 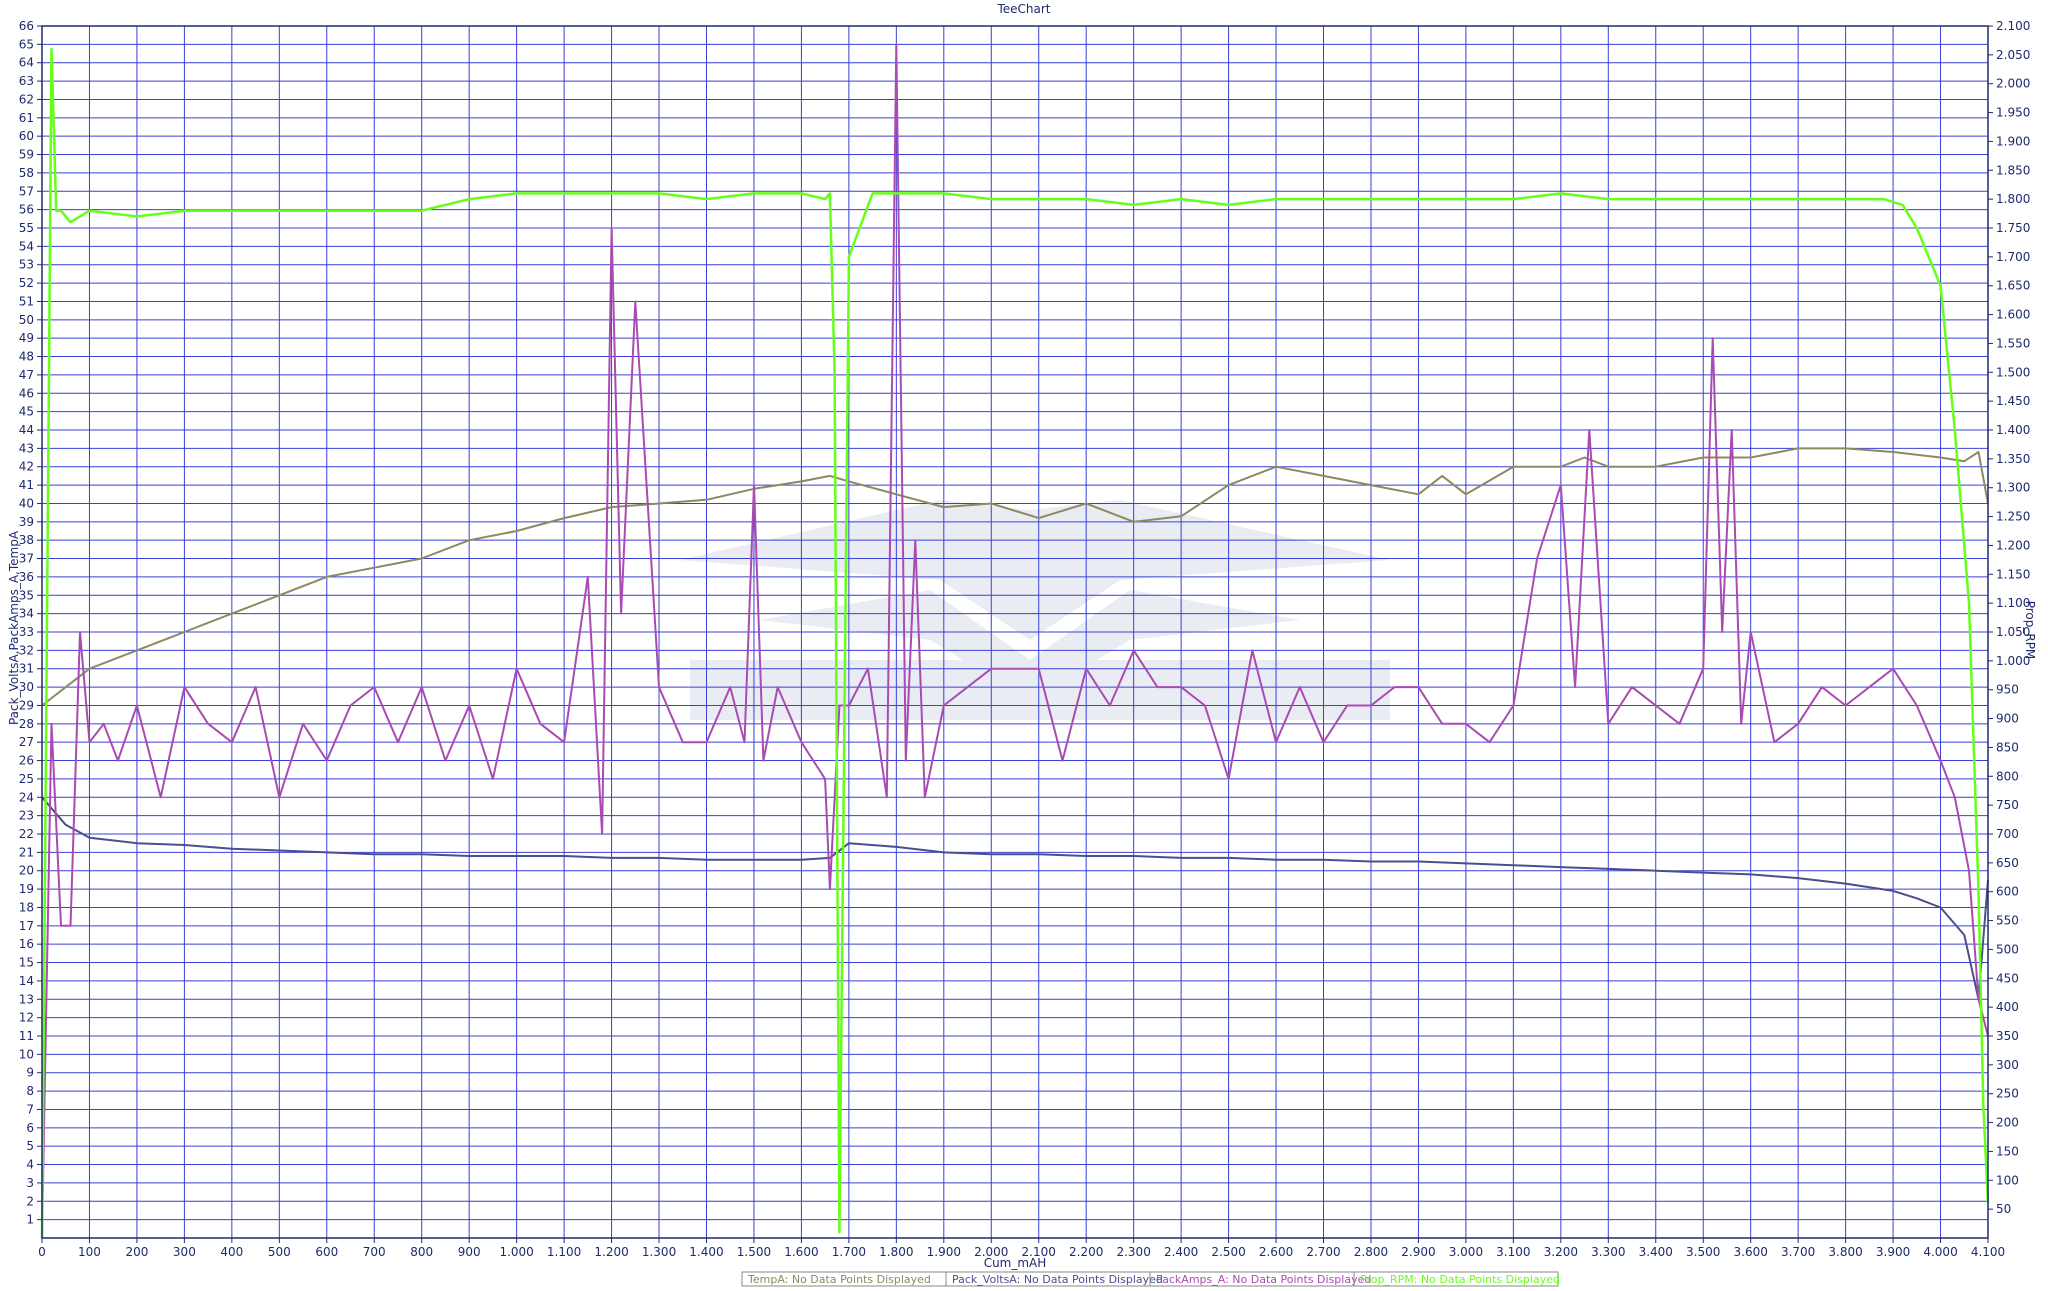 What do you see at coordinates (26, 63) in the screenshot?
I see `tick-label-left: 64` at bounding box center [26, 63].